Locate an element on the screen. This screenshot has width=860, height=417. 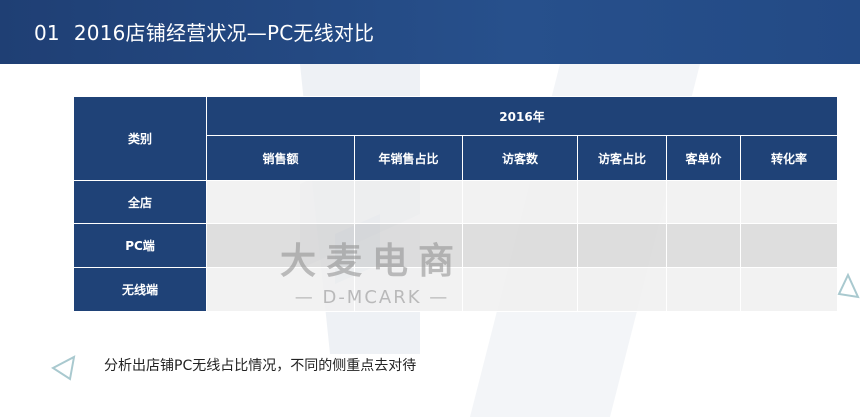
section-title: 2016店铺经营状况—PC无线对比 is located at coordinates (224, 33).